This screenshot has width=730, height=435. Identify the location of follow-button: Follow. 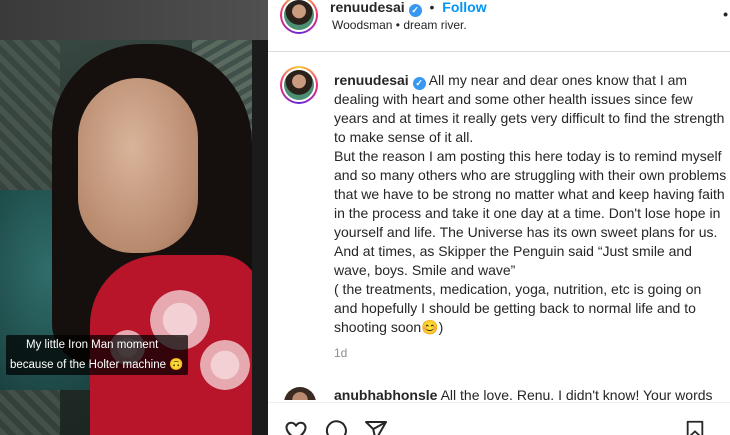
(464, 7).